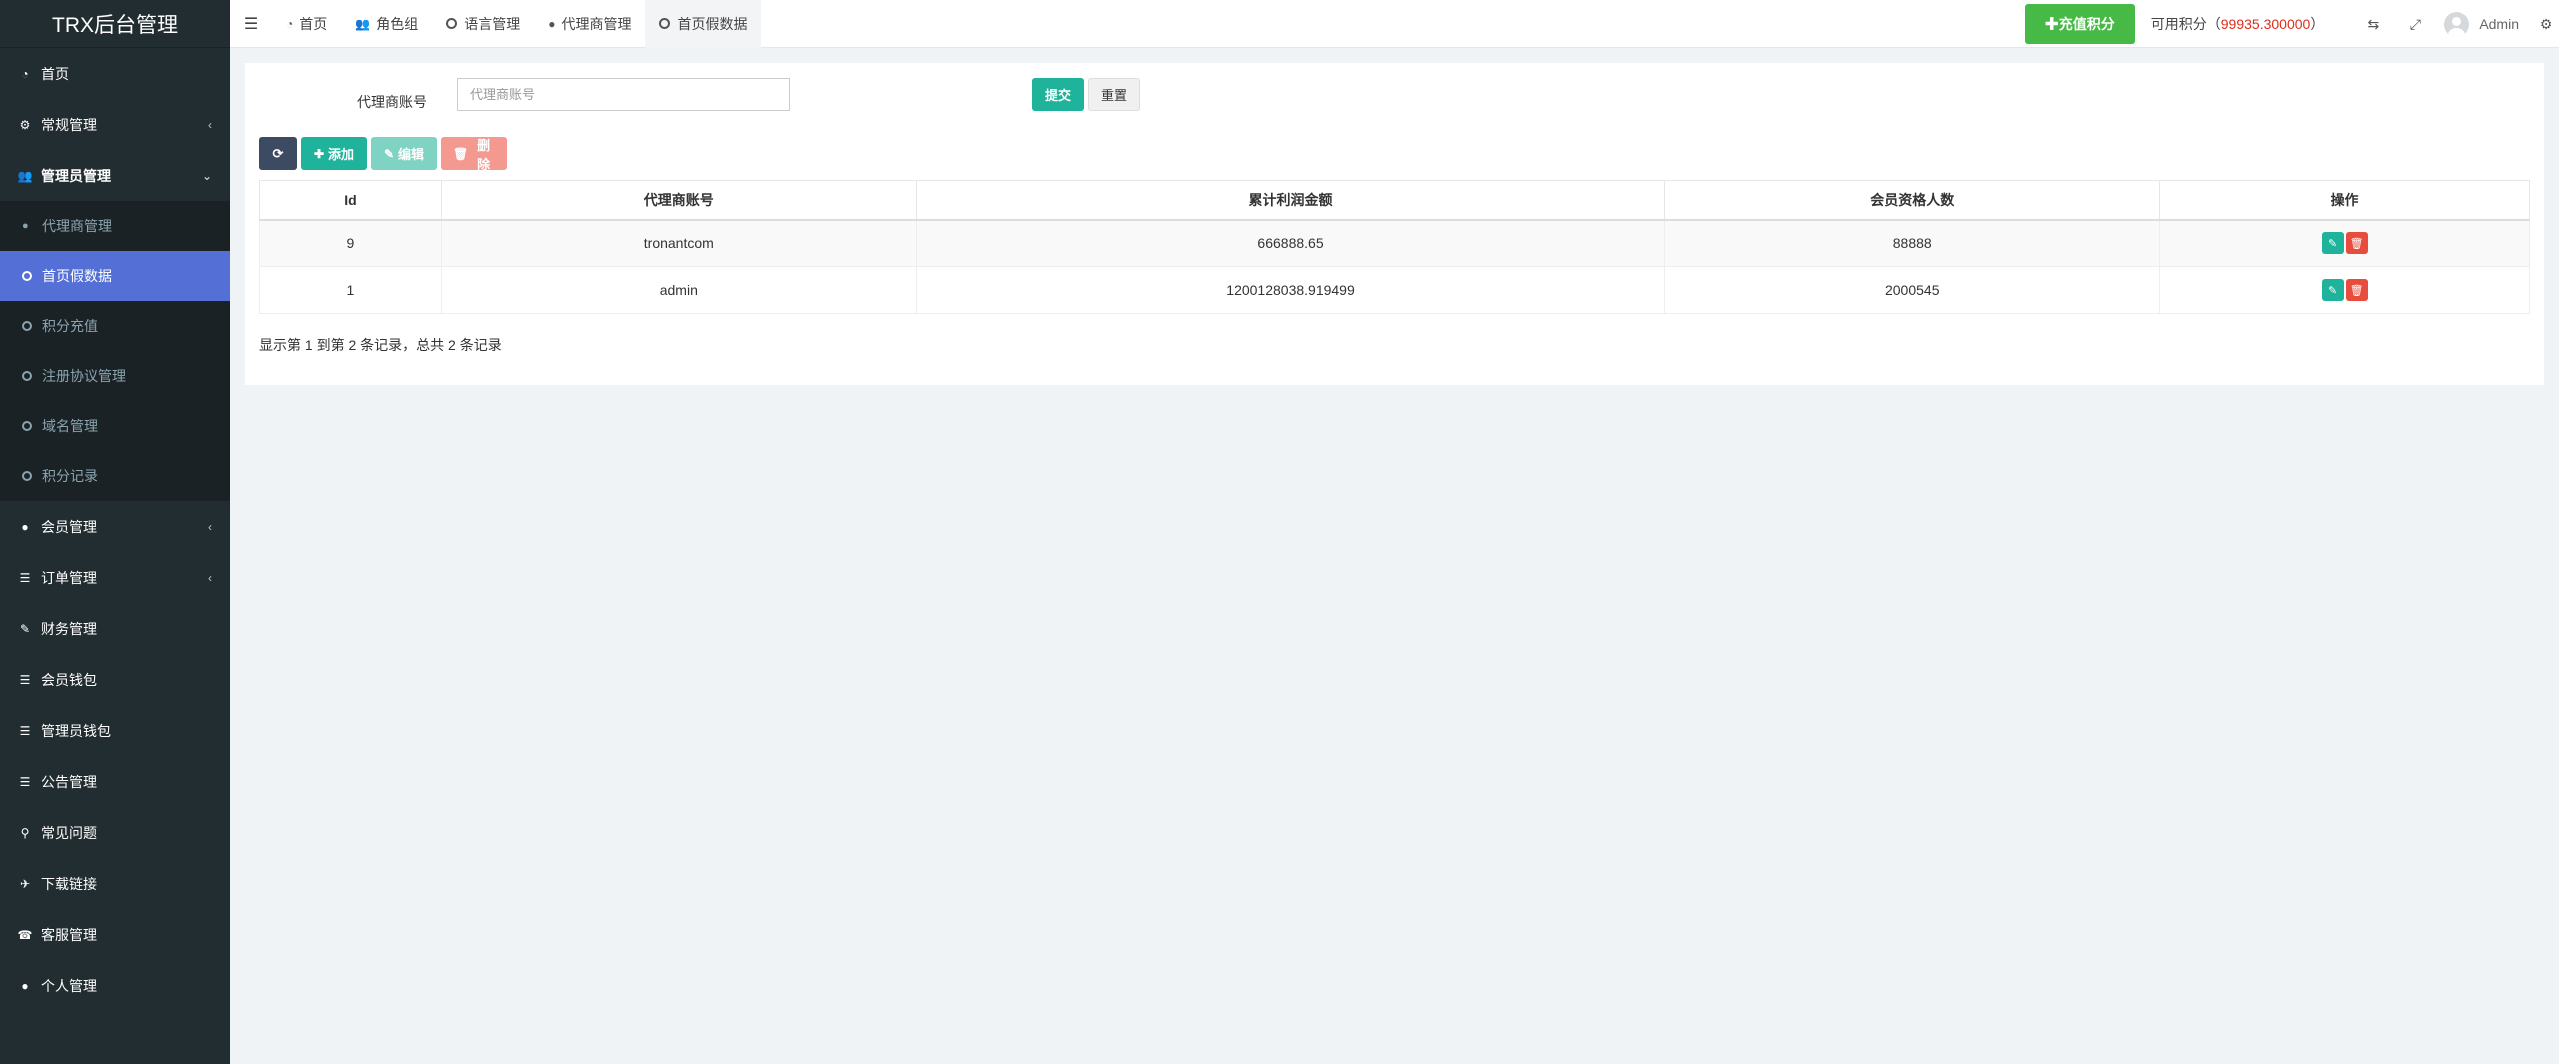 Image resolution: width=2559 pixels, height=1064 pixels. Describe the element at coordinates (115, 526) in the screenshot. I see `sidebar-item-member: ● 会员管理 ‹` at that location.